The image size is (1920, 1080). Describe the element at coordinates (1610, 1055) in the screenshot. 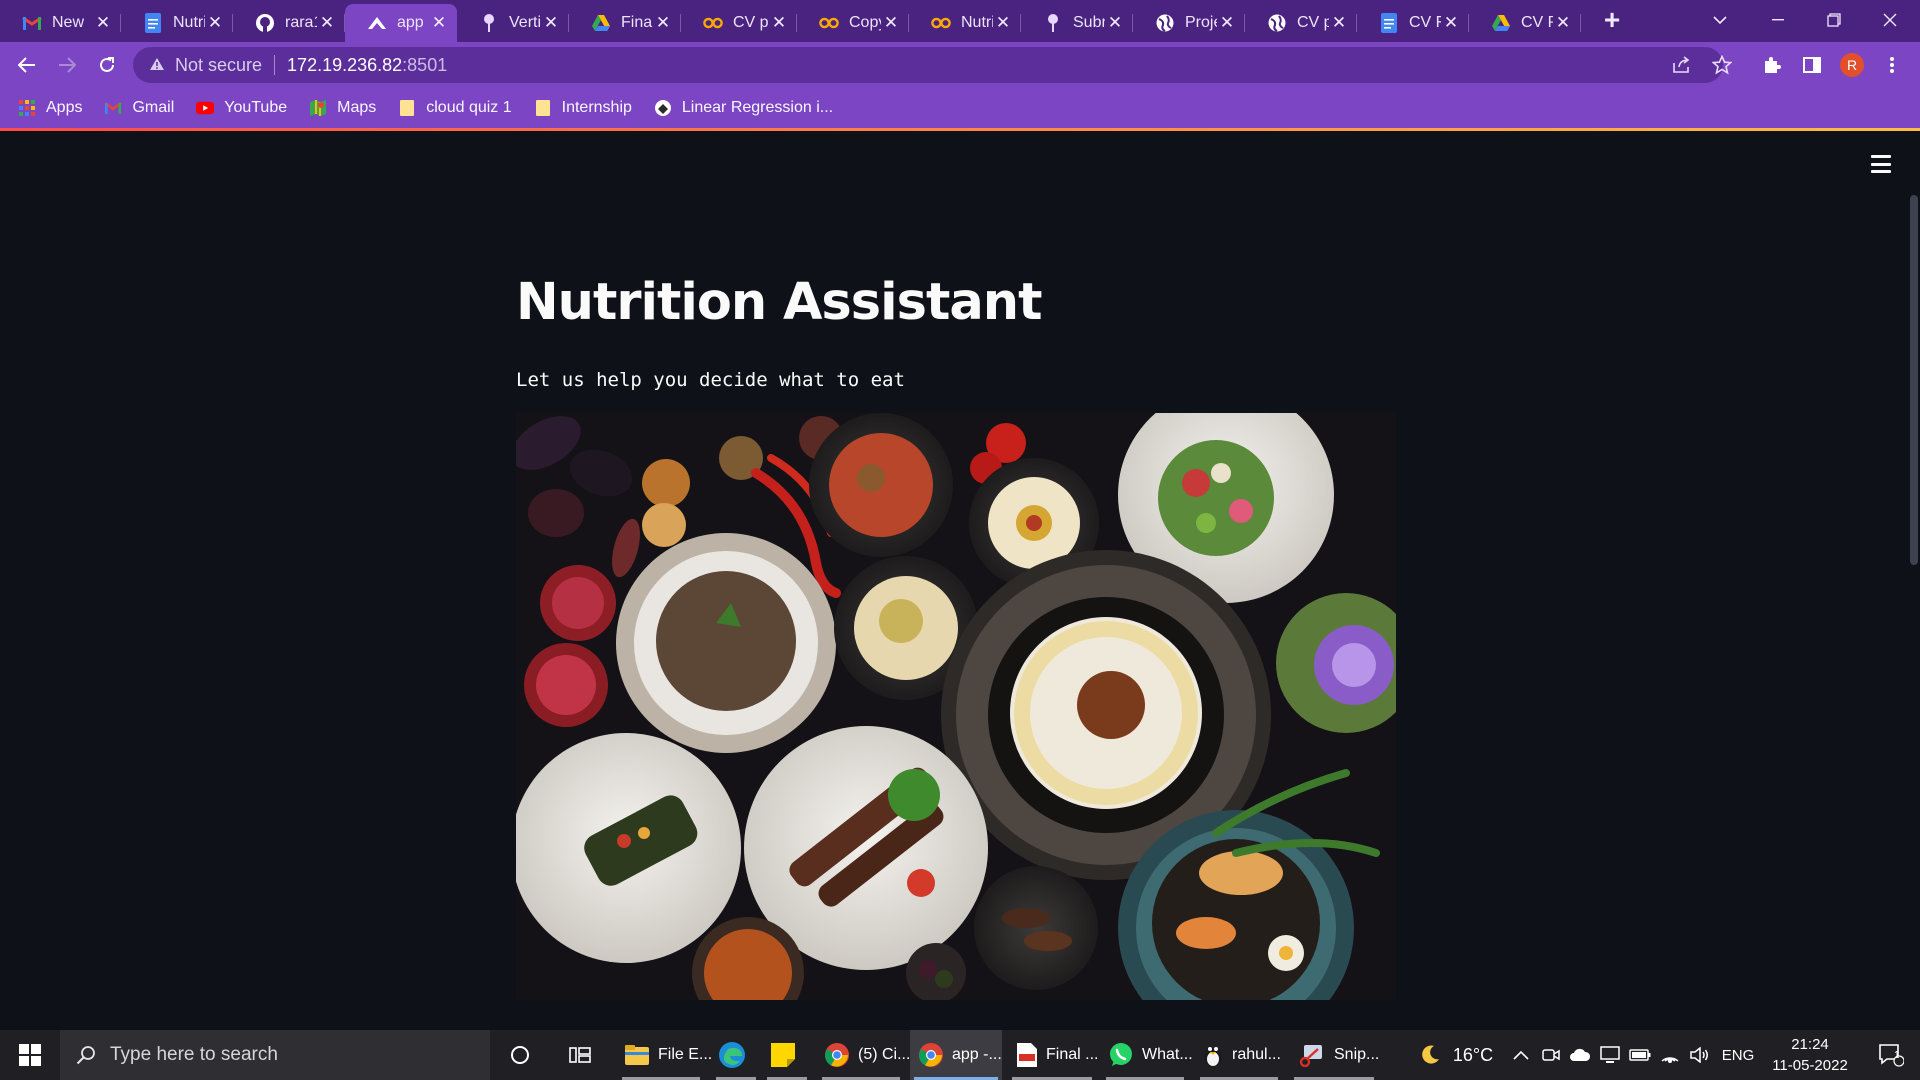

I see `display-icon` at that location.